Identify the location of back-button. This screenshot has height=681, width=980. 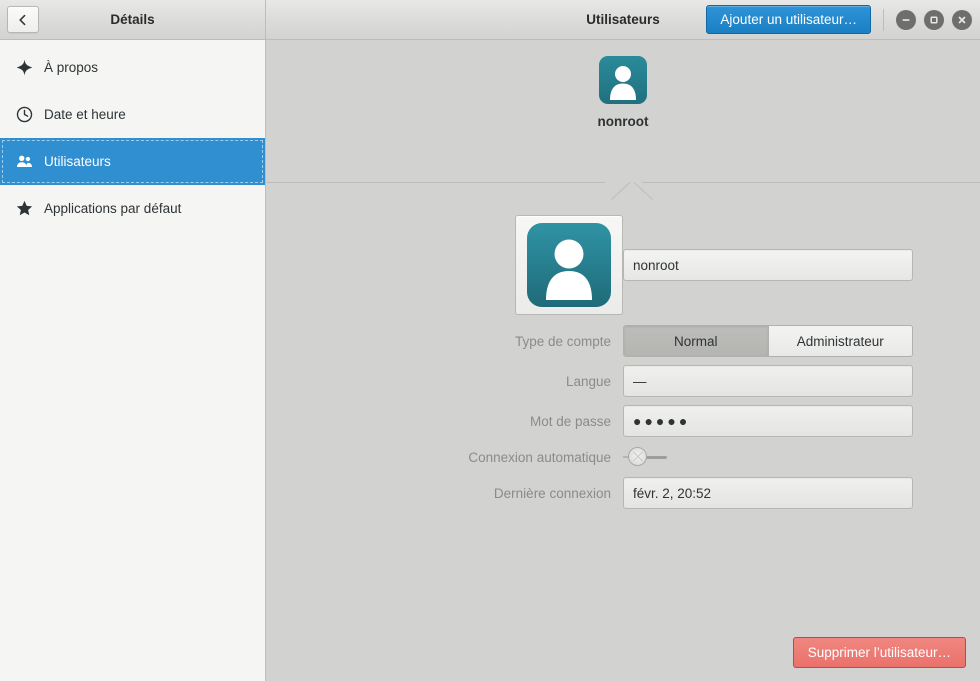
(23, 19).